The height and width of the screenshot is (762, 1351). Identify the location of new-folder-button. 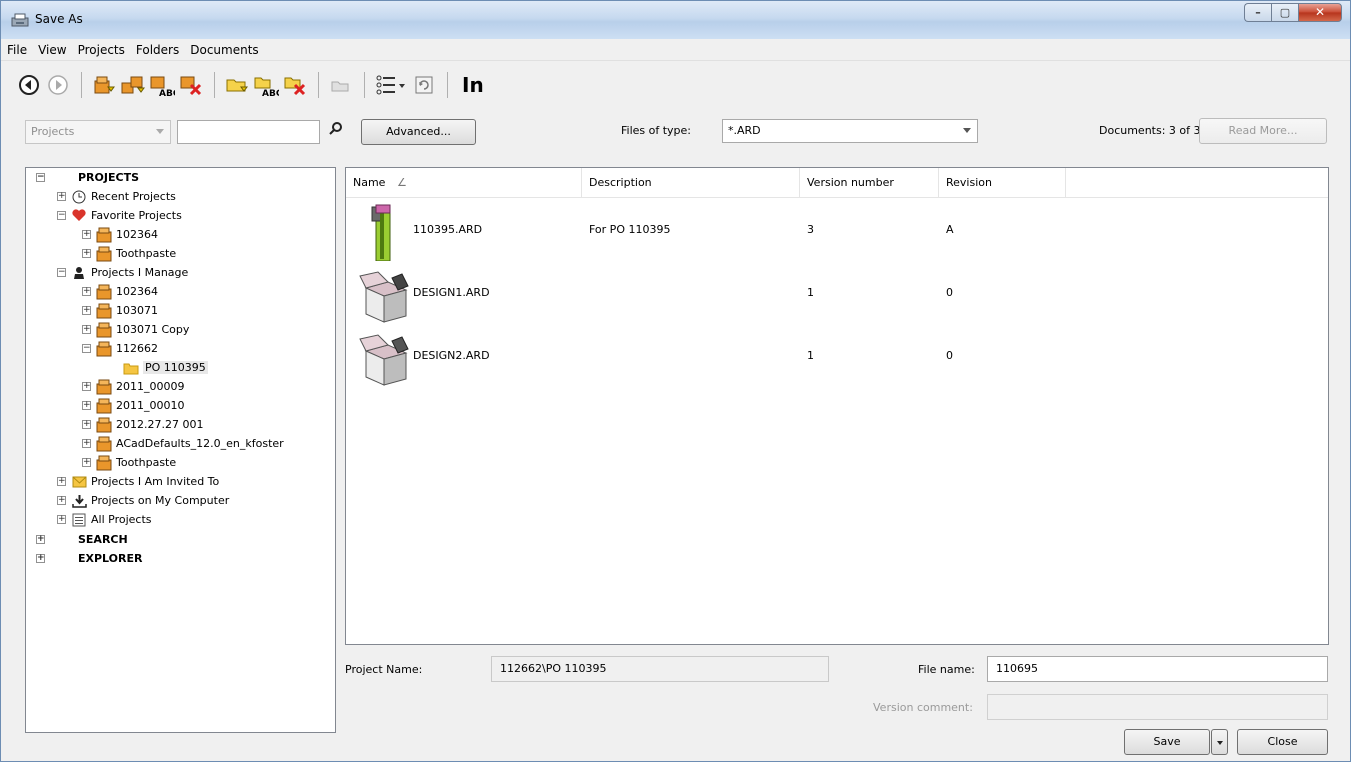
(237, 85).